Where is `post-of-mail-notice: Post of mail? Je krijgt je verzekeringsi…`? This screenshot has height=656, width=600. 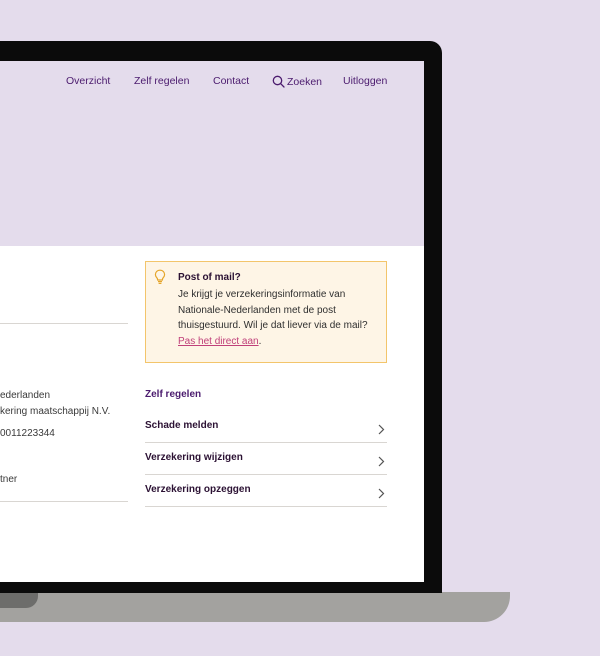 post-of-mail-notice: Post of mail? Je krijgt je verzekeringsi… is located at coordinates (266, 312).